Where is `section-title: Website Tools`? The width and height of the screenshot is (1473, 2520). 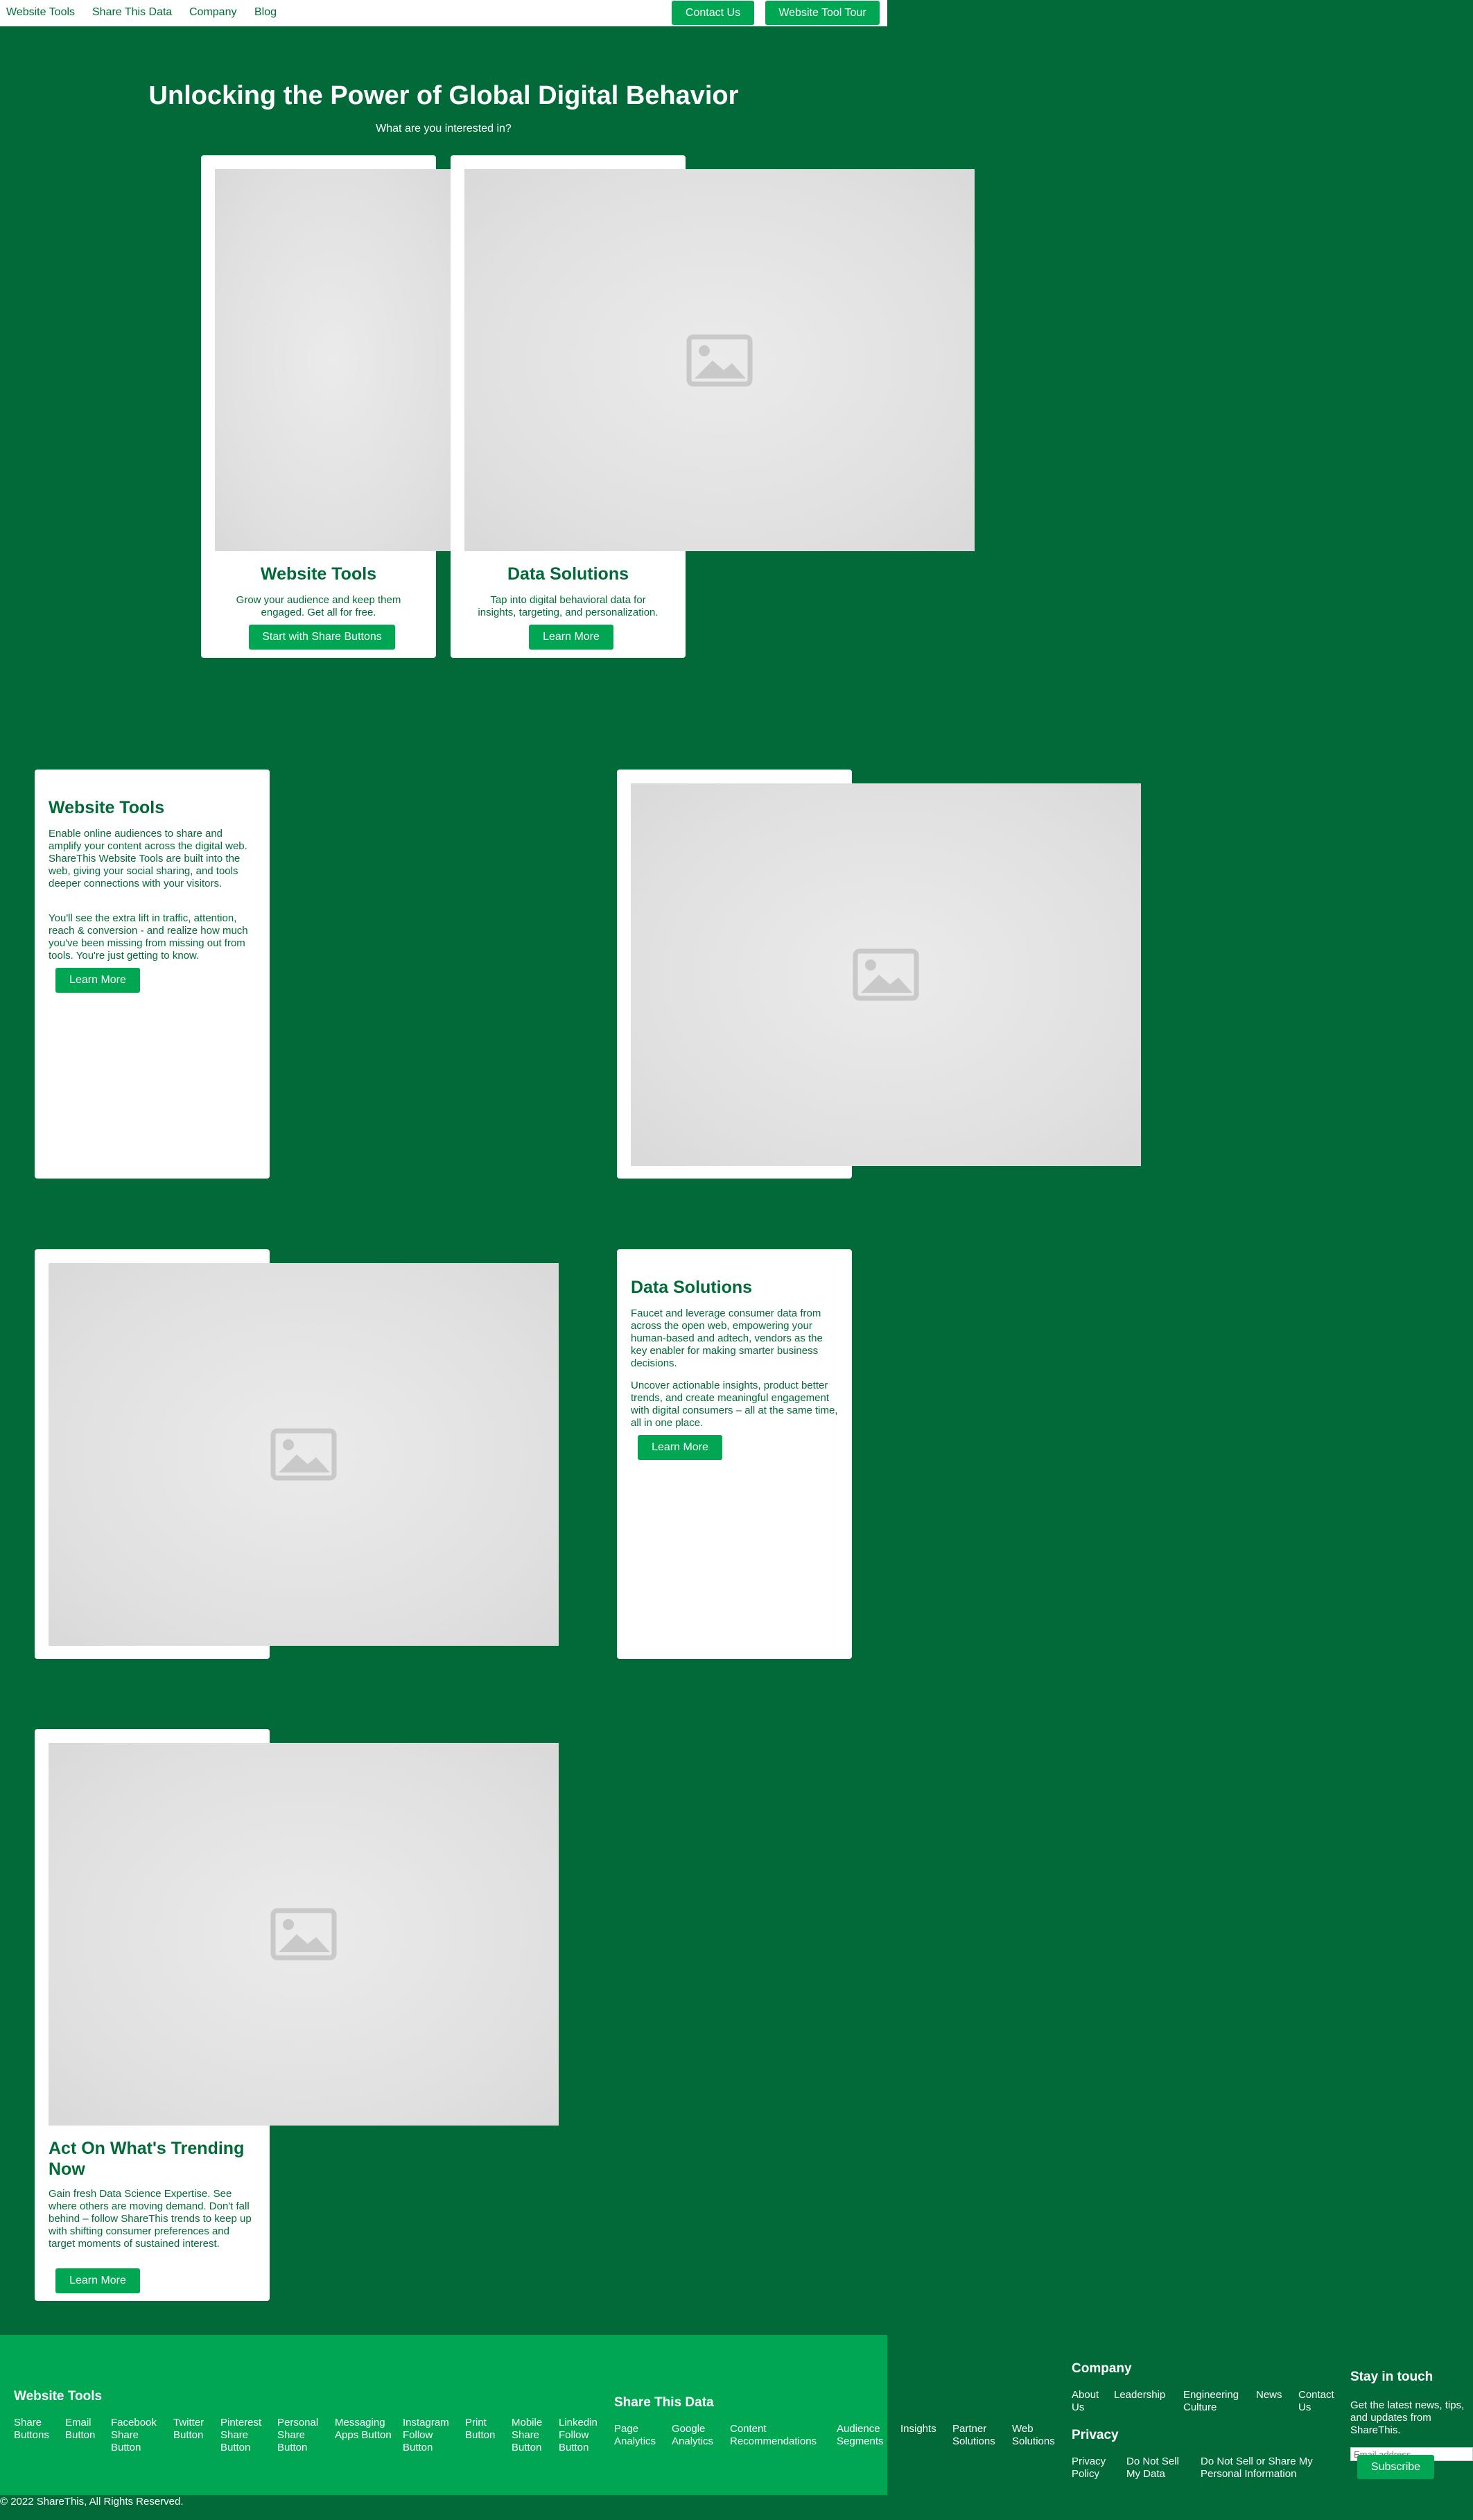
section-title: Website Tools is located at coordinates (107, 807).